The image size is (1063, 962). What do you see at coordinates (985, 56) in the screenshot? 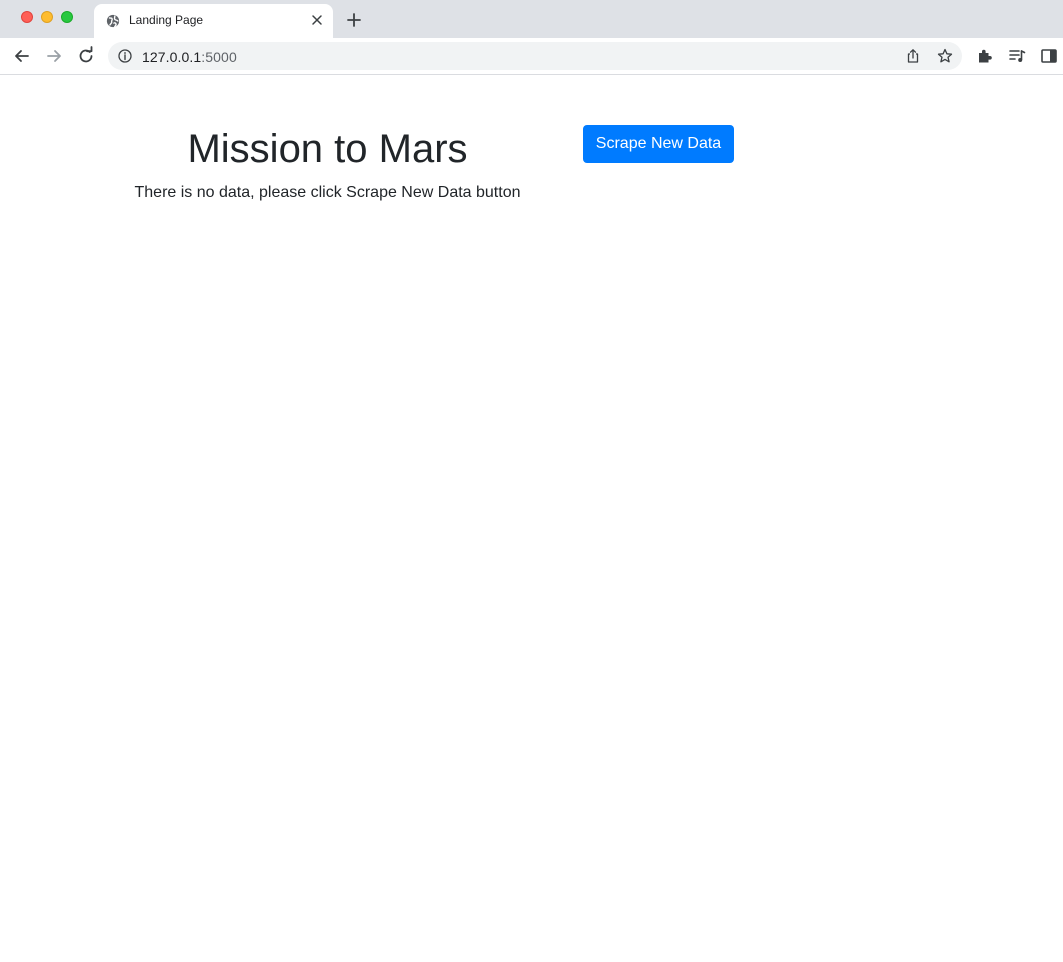
I see `puzzle-icon` at bounding box center [985, 56].